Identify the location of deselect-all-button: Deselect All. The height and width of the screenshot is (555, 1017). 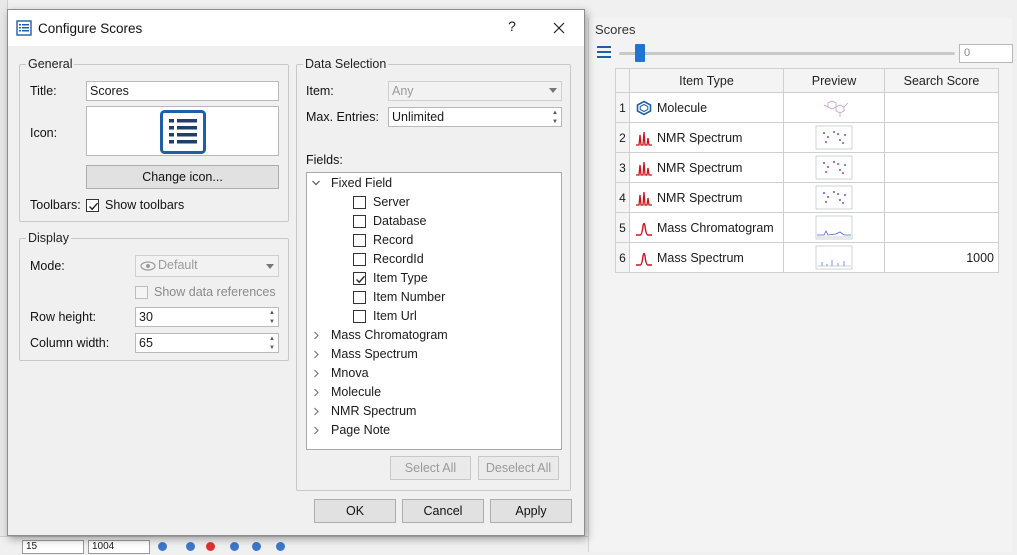
(518, 468).